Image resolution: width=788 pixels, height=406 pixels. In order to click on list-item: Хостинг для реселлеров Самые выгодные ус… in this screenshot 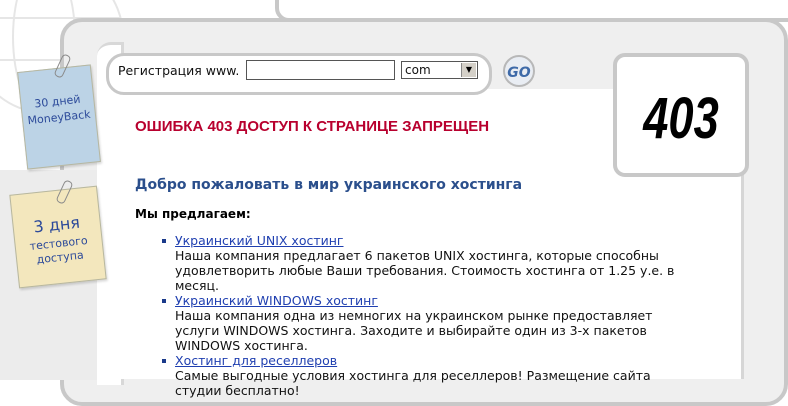, I will do `click(415, 375)`.